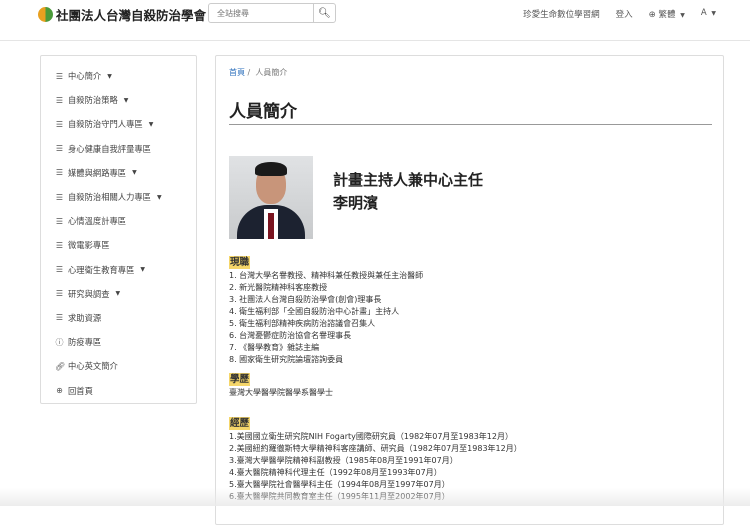 This screenshot has height=525, width=750. What do you see at coordinates (703, 13) in the screenshot?
I see `font-size-label: A` at bounding box center [703, 13].